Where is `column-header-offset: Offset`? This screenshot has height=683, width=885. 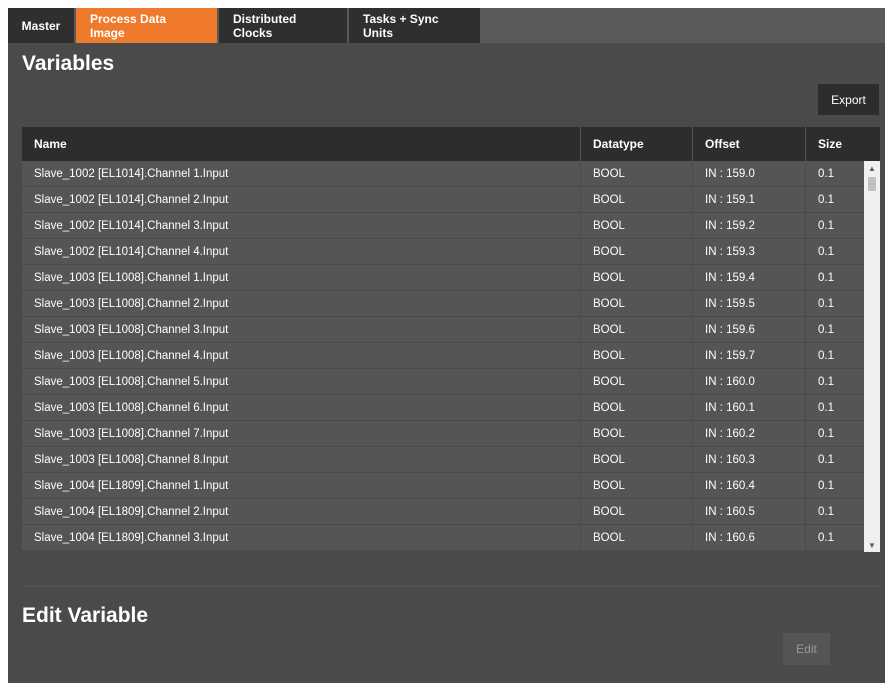 column-header-offset: Offset is located at coordinates (748, 144).